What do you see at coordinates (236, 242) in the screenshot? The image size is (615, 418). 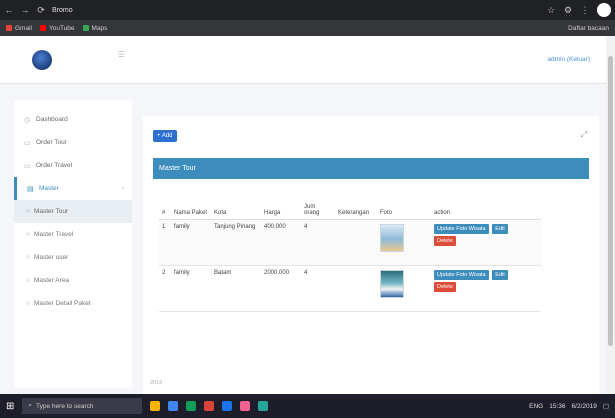 I see `cell-kota: Tanjung Pinang` at bounding box center [236, 242].